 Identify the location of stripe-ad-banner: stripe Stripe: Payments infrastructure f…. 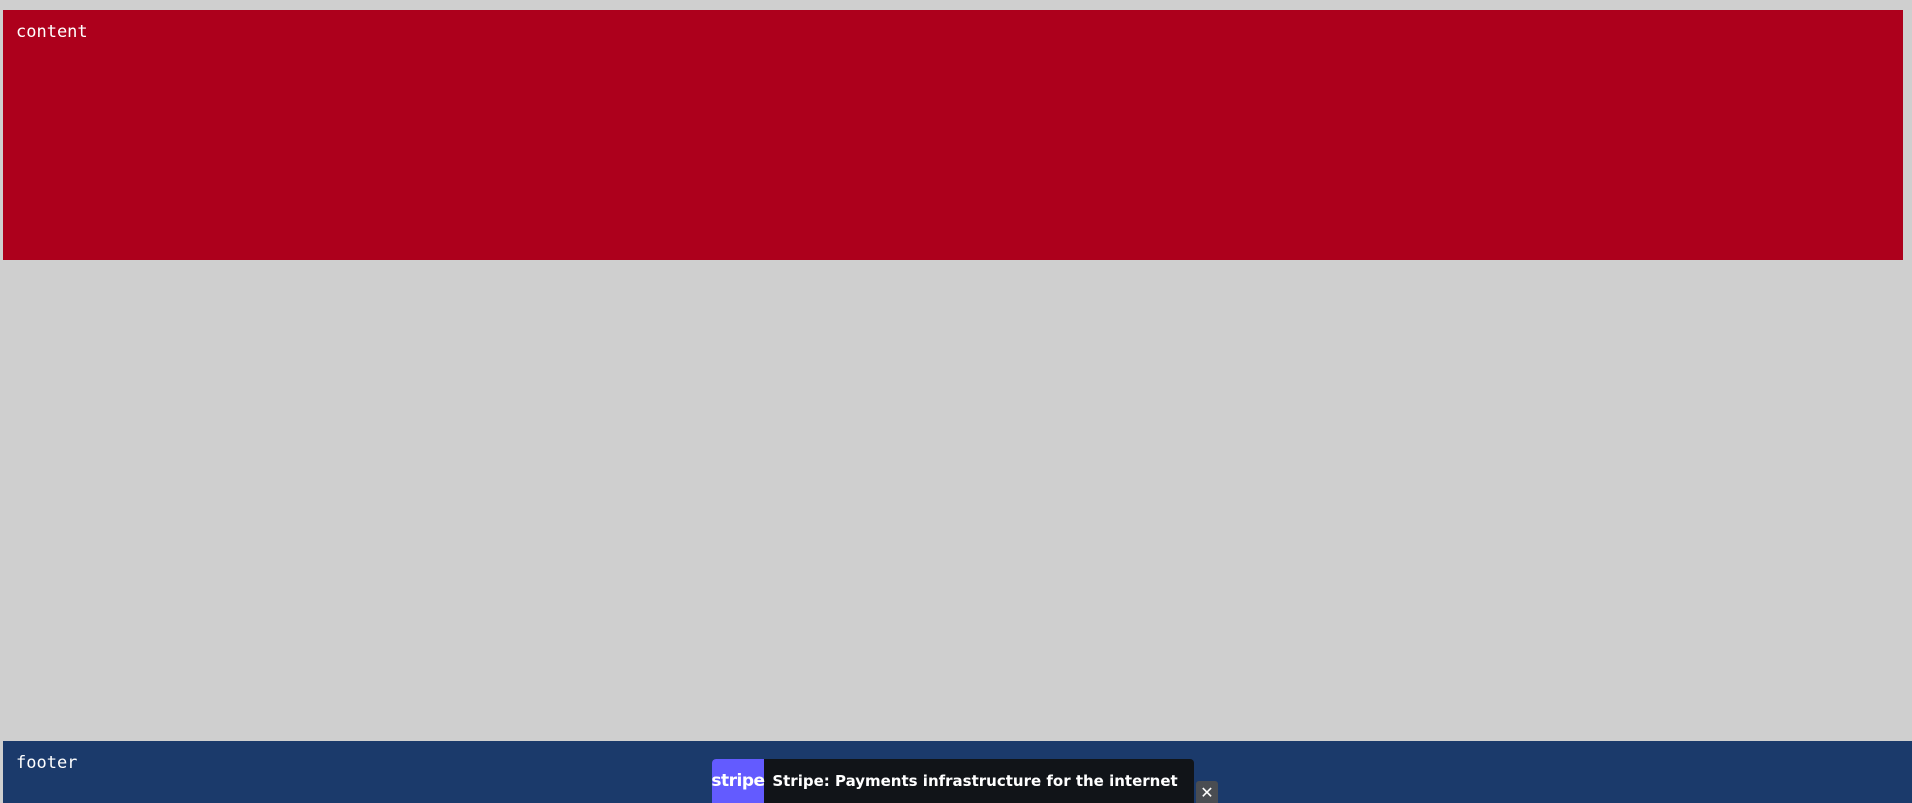
(953, 781).